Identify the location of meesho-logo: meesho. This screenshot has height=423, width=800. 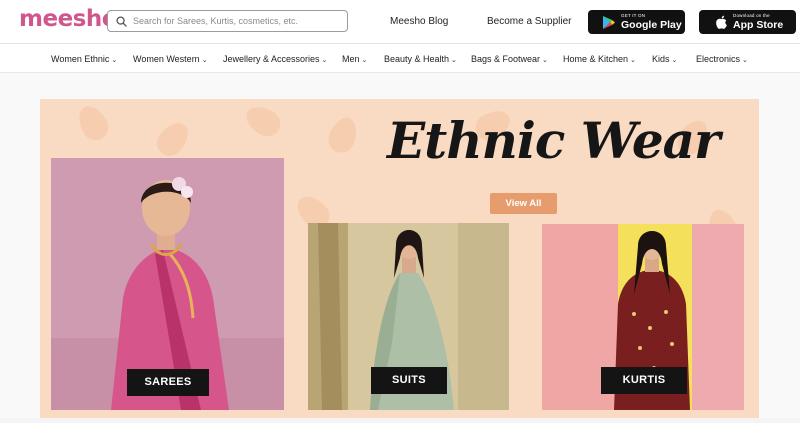
(68, 19).